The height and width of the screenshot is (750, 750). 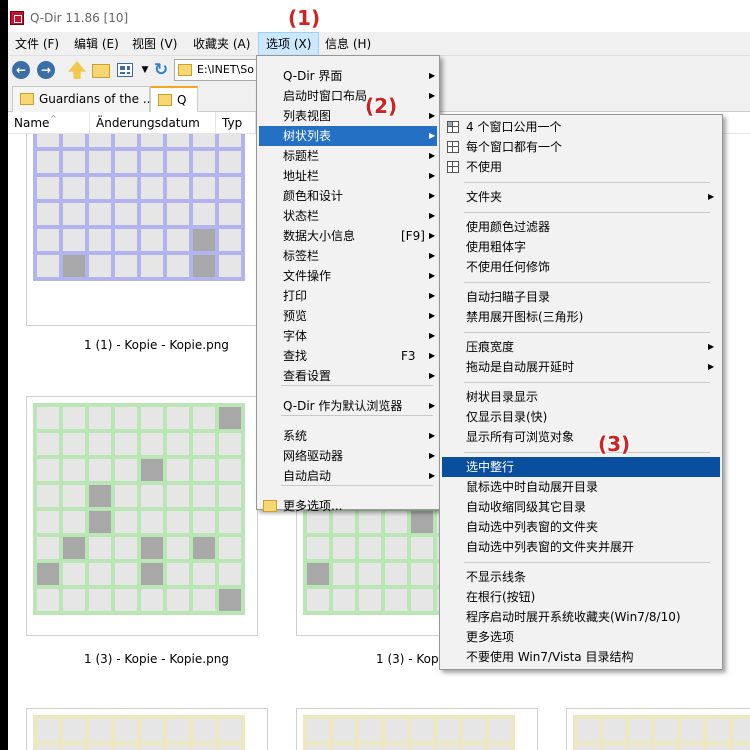 I want to click on menu-item-label: 查找, so click(x=295, y=356).